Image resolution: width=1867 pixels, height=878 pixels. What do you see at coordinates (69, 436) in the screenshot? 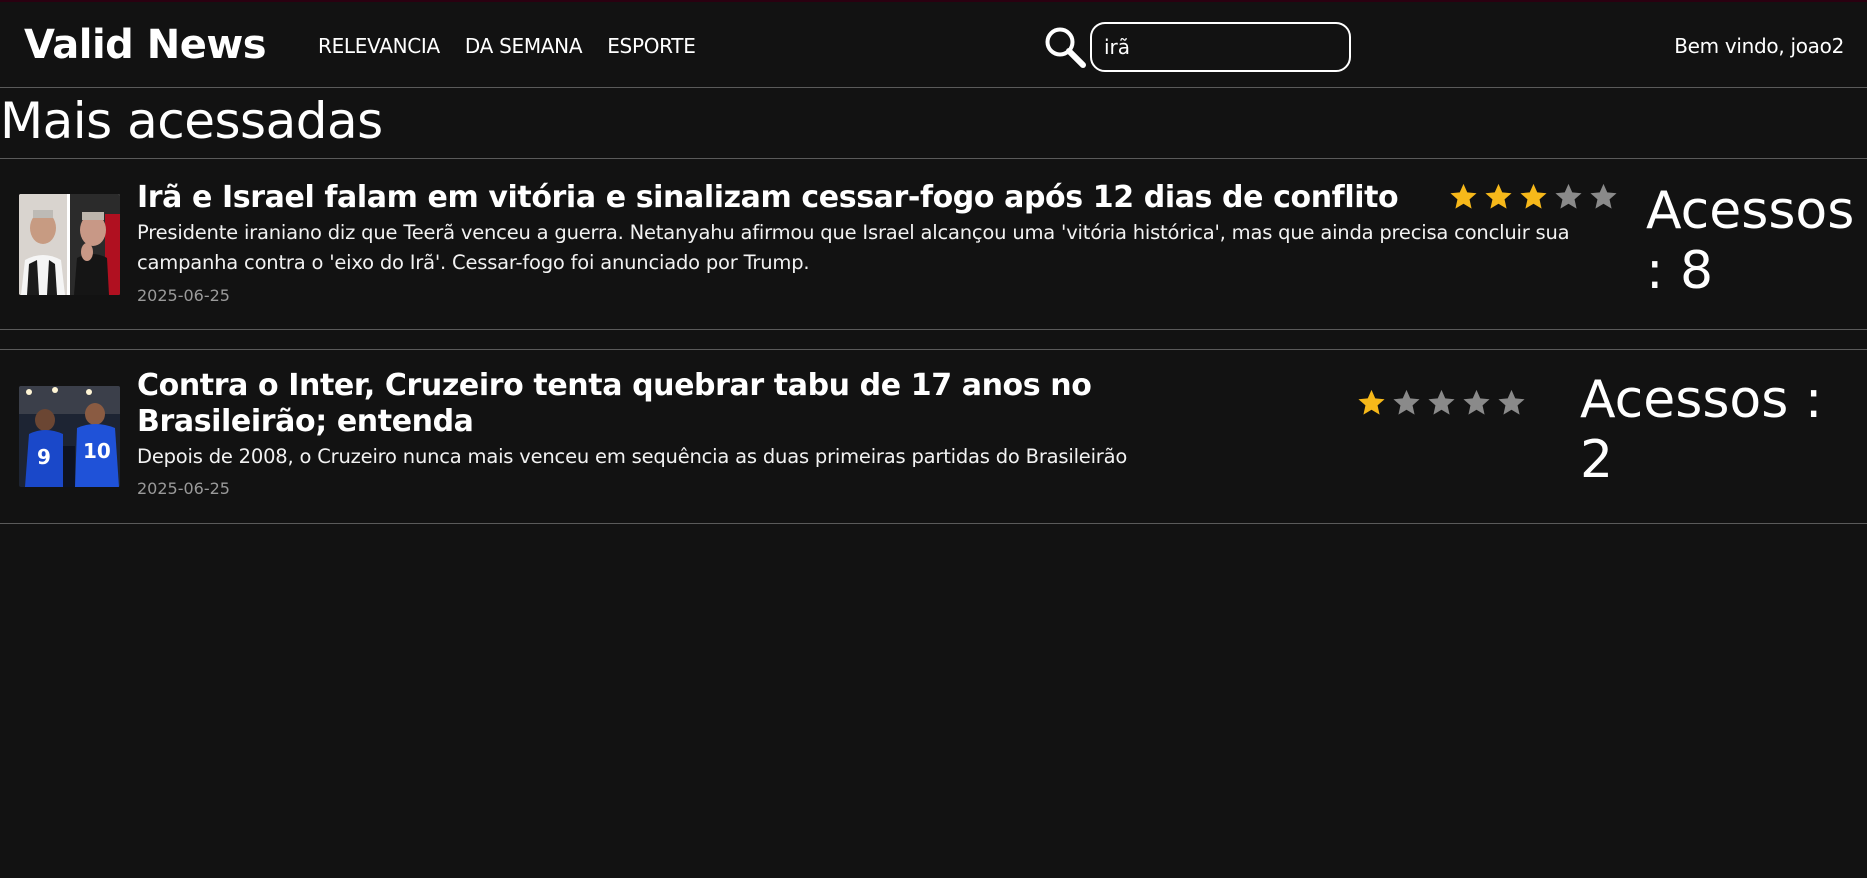
I see `article-thumbnail: 9 10` at bounding box center [69, 436].